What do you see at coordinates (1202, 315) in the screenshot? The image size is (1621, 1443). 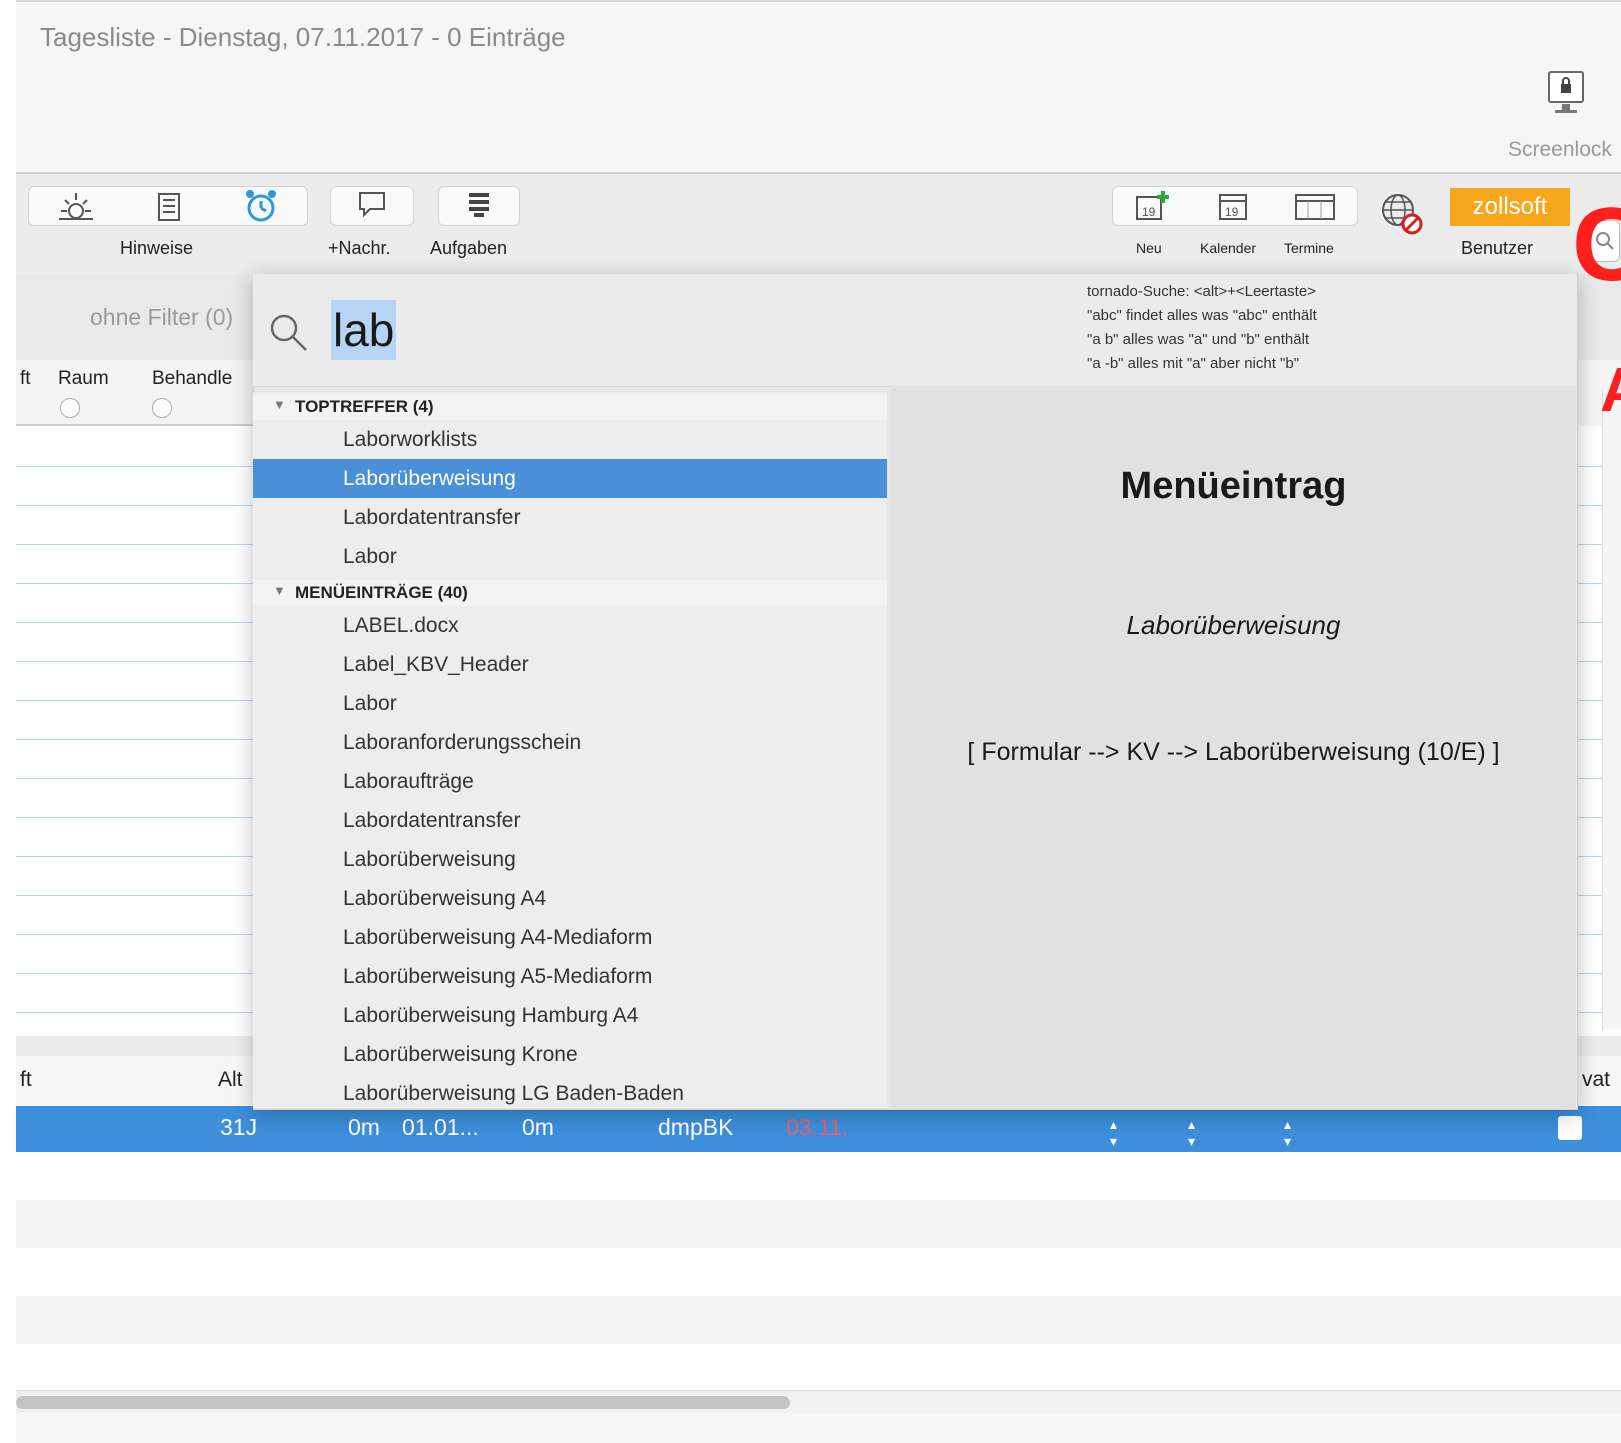 I see `help-line: "abc" findet alles was "abc" enthält` at bounding box center [1202, 315].